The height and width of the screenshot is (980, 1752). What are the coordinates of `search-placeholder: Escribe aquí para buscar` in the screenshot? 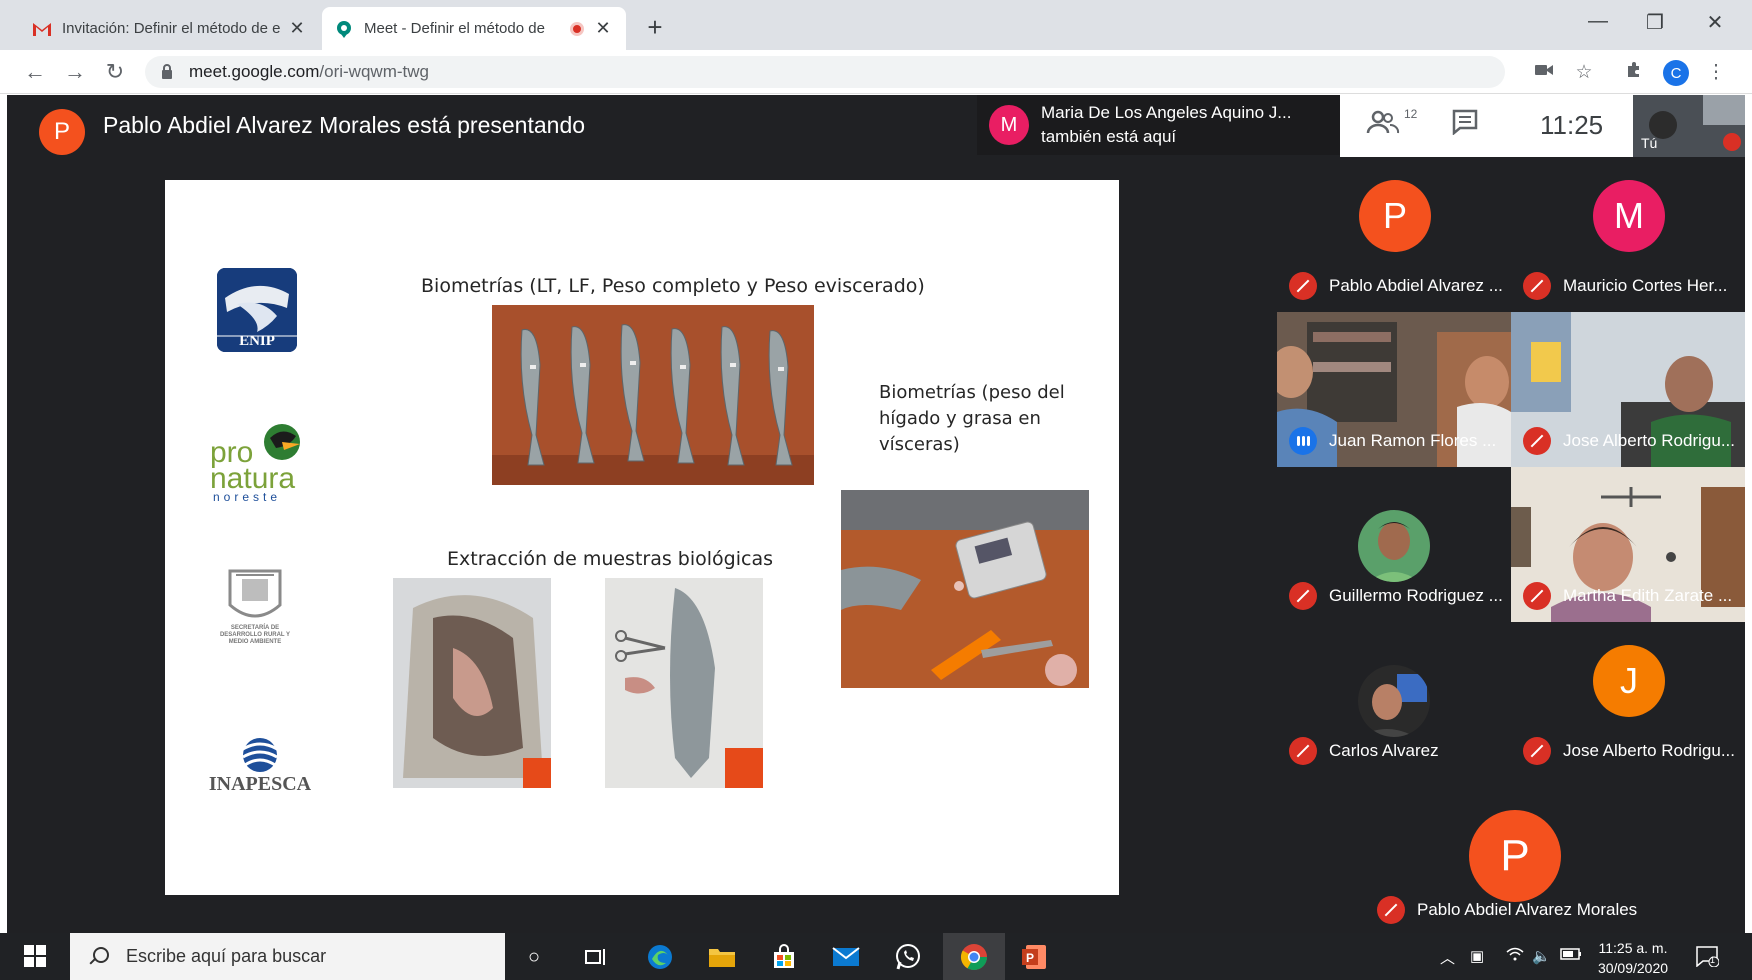 It's located at (226, 956).